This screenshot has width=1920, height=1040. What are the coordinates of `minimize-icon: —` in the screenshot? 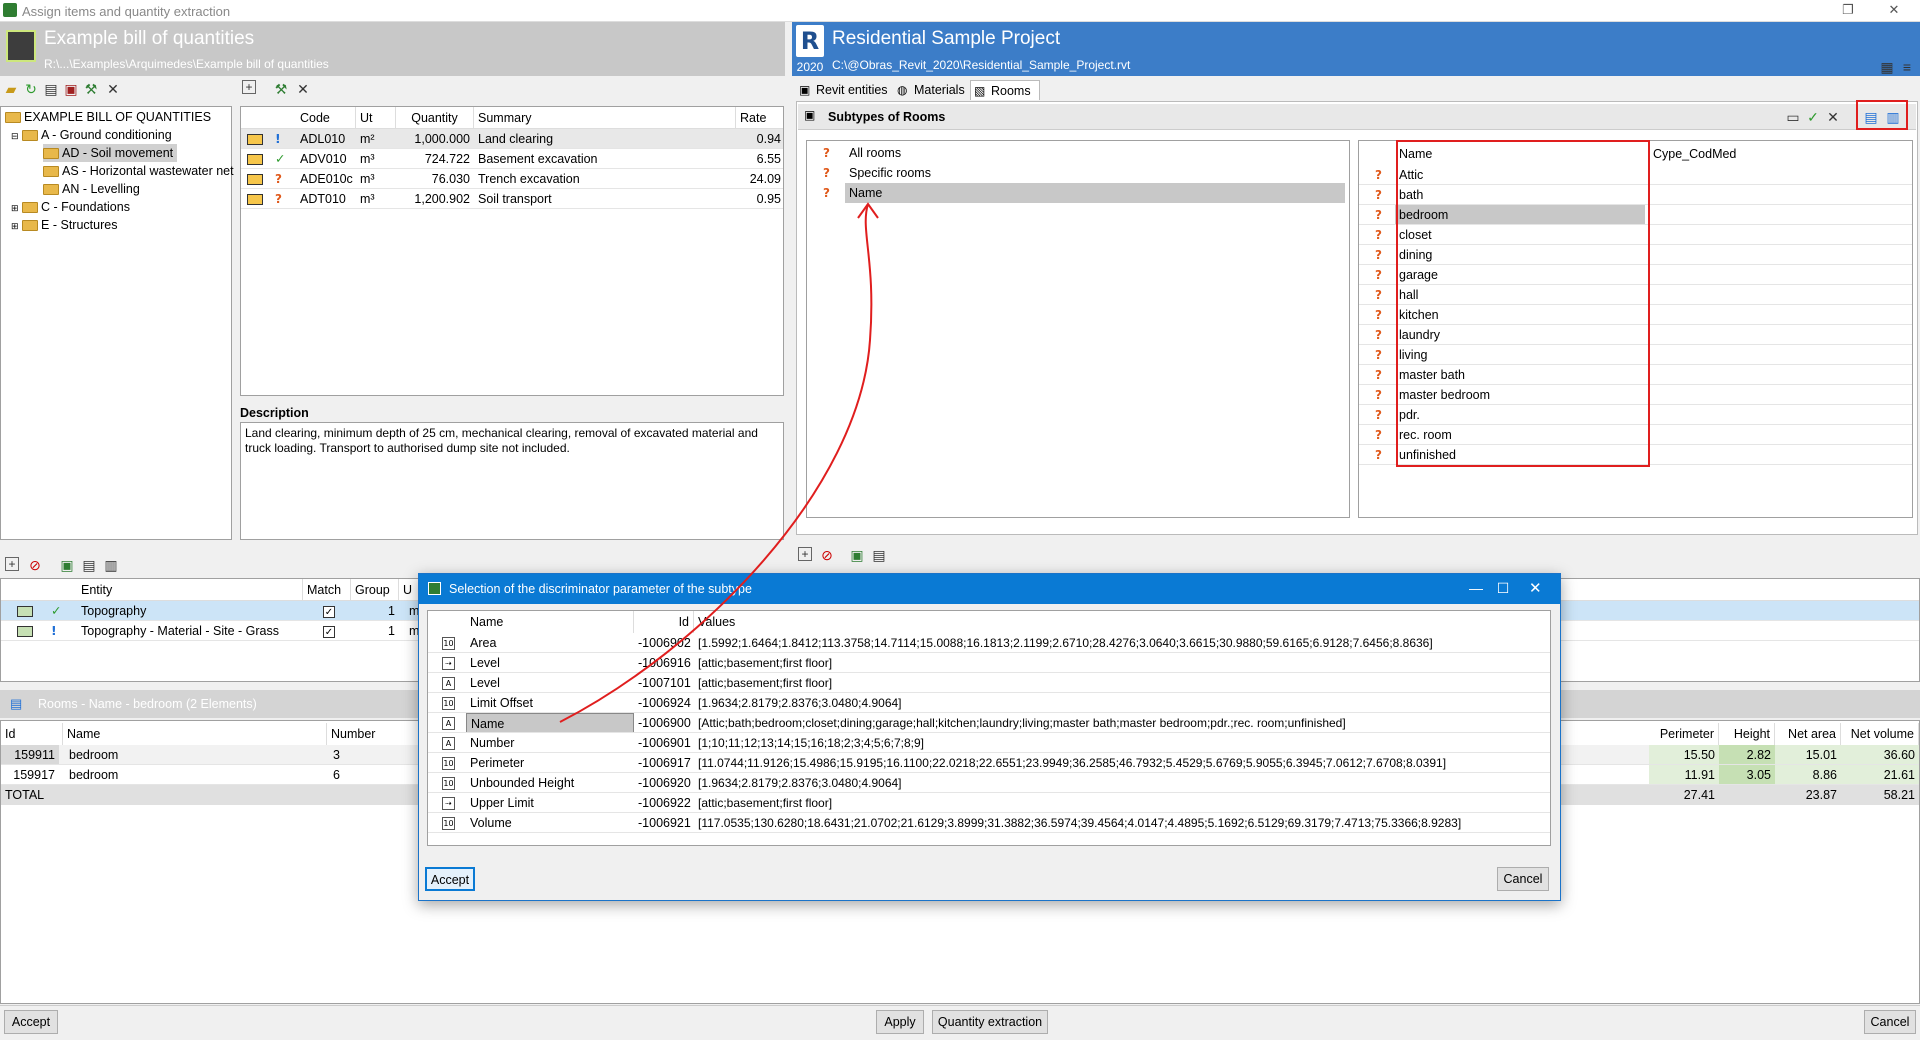 It's located at (1476, 588).